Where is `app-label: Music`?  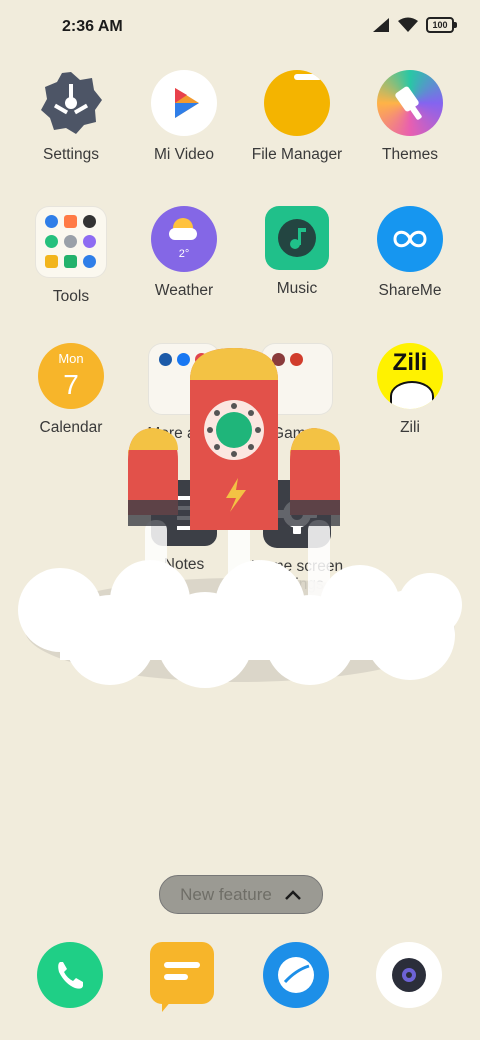 app-label: Music is located at coordinates (297, 288).